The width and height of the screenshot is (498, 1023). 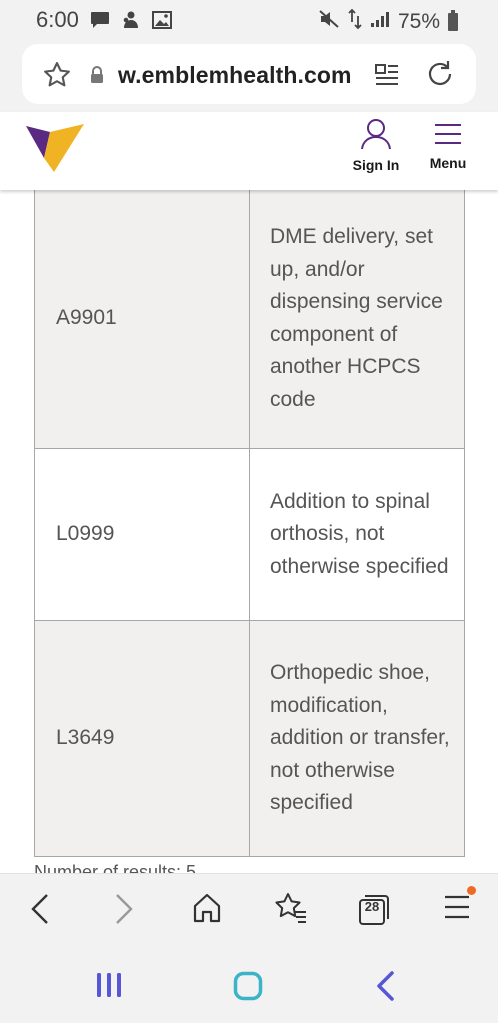 What do you see at coordinates (355, 21) in the screenshot?
I see `data-arrows-icon` at bounding box center [355, 21].